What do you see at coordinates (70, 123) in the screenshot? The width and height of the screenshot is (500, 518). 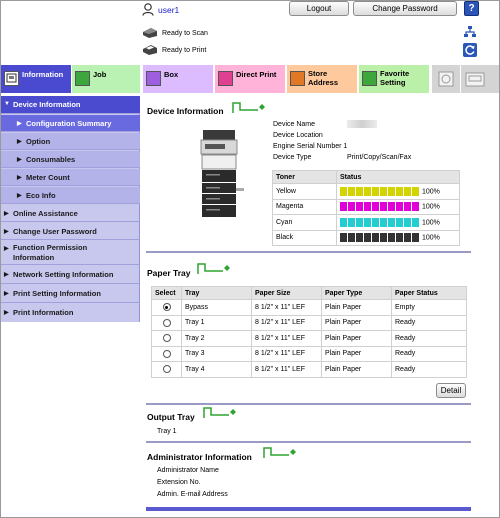 I see `sidebar-item-configuration-summary: ▶ Configuration Summary` at bounding box center [70, 123].